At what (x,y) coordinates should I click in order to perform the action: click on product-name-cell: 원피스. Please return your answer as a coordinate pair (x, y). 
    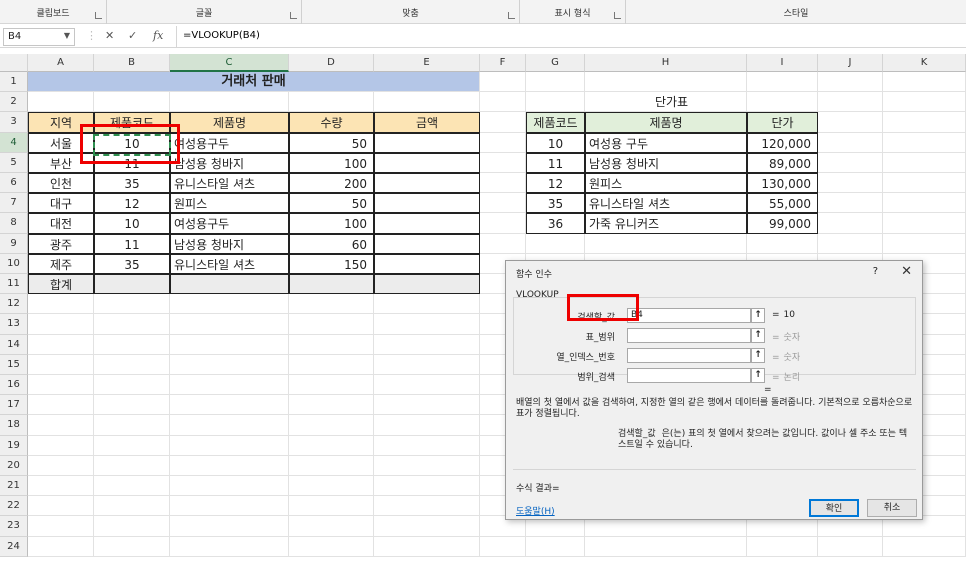
    Looking at the image, I should click on (229, 203).